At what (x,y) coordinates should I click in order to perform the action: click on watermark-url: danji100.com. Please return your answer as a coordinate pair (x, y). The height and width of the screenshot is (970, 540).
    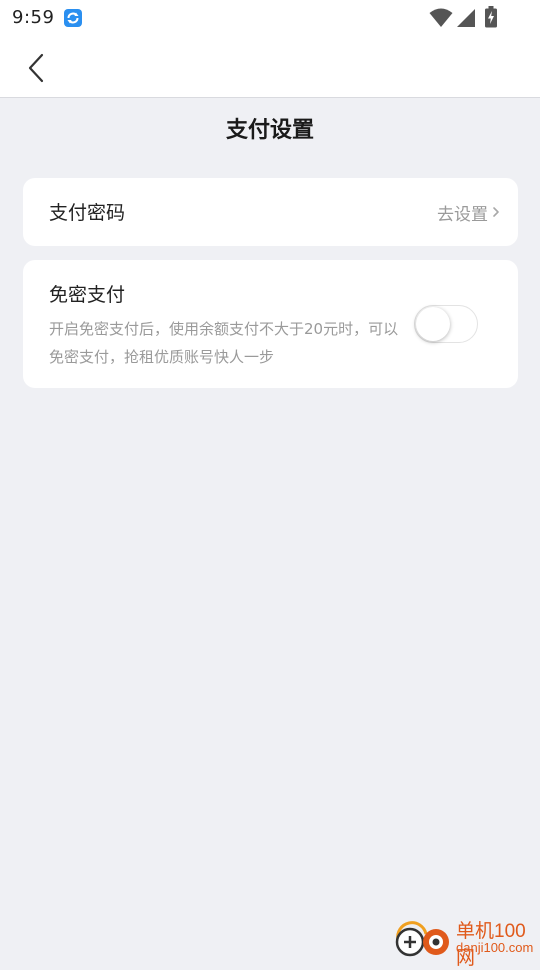
    Looking at the image, I should click on (495, 947).